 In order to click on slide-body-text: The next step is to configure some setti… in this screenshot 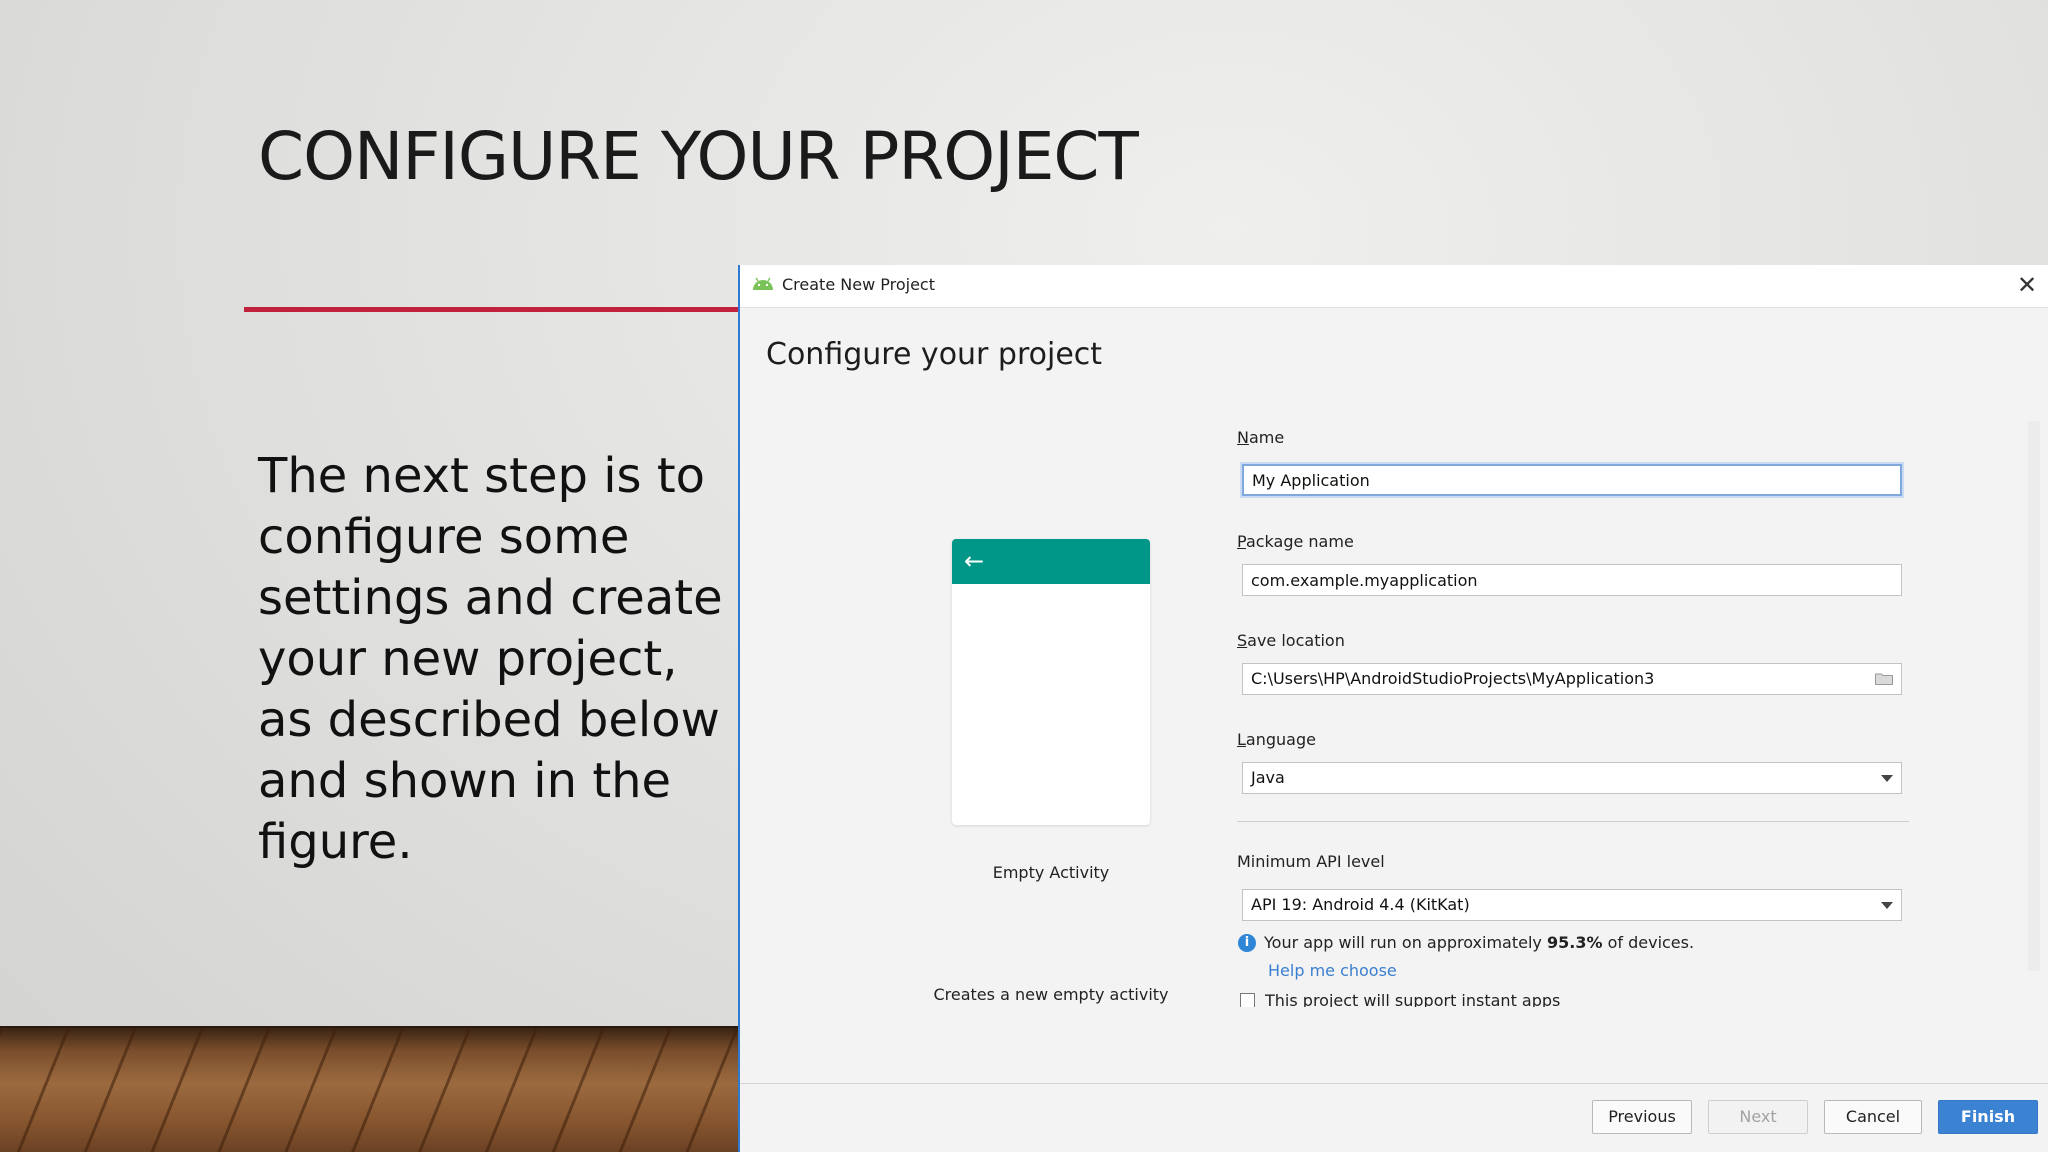, I will do `click(490, 659)`.